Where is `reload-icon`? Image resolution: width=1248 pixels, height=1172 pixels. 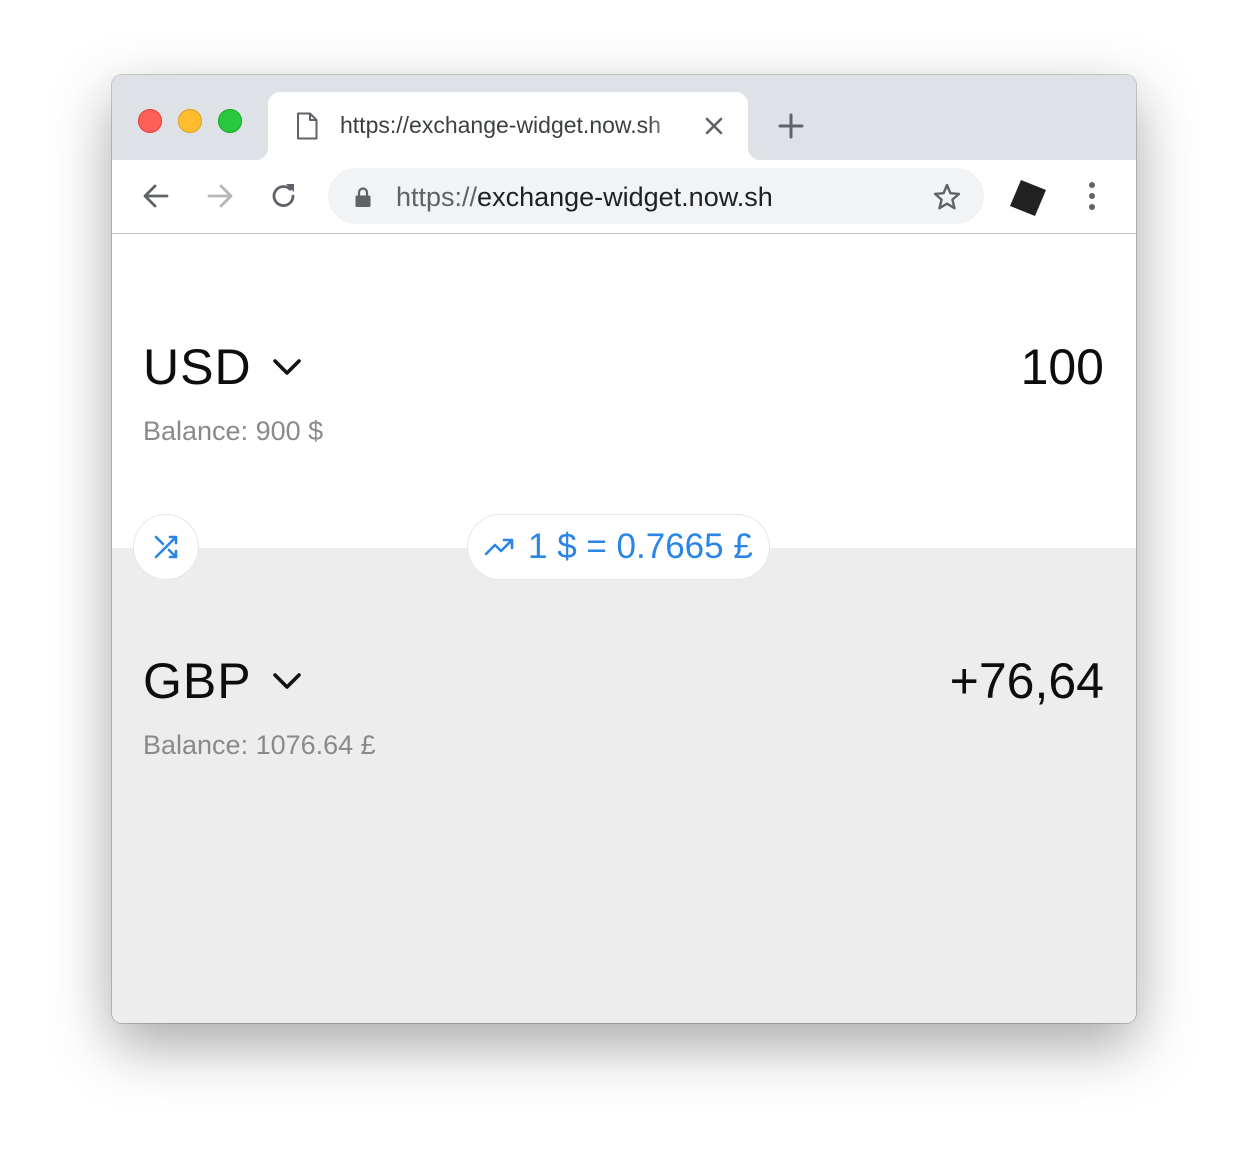 reload-icon is located at coordinates (284, 196).